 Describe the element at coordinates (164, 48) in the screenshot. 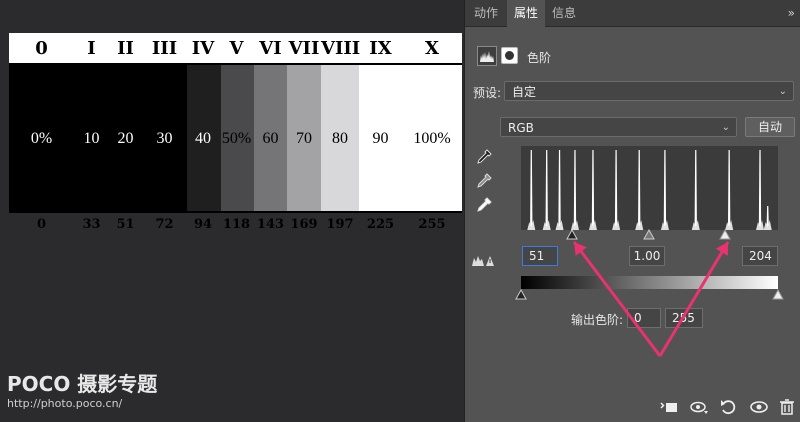

I see `zone-roman-label: III` at that location.